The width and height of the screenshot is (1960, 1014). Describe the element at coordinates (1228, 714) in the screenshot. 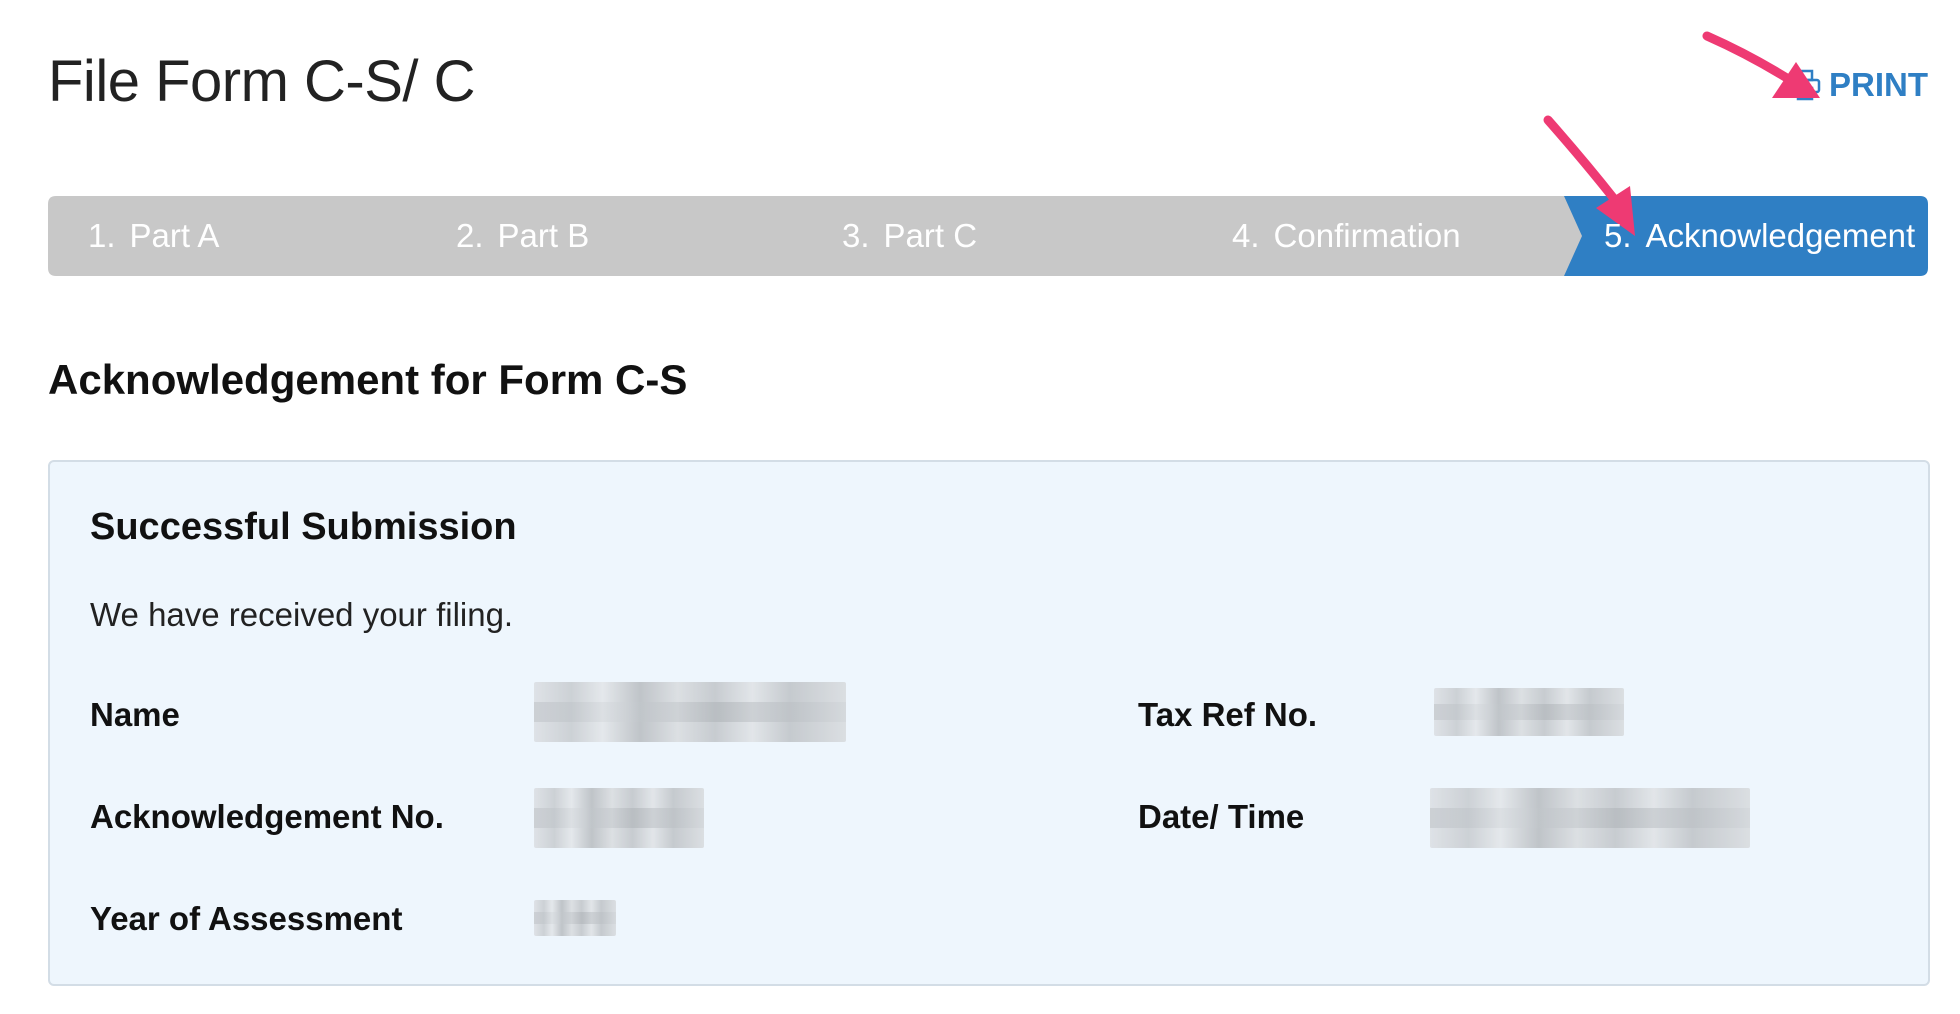

I see `tax-ref-no-label: Tax Ref No.` at that location.